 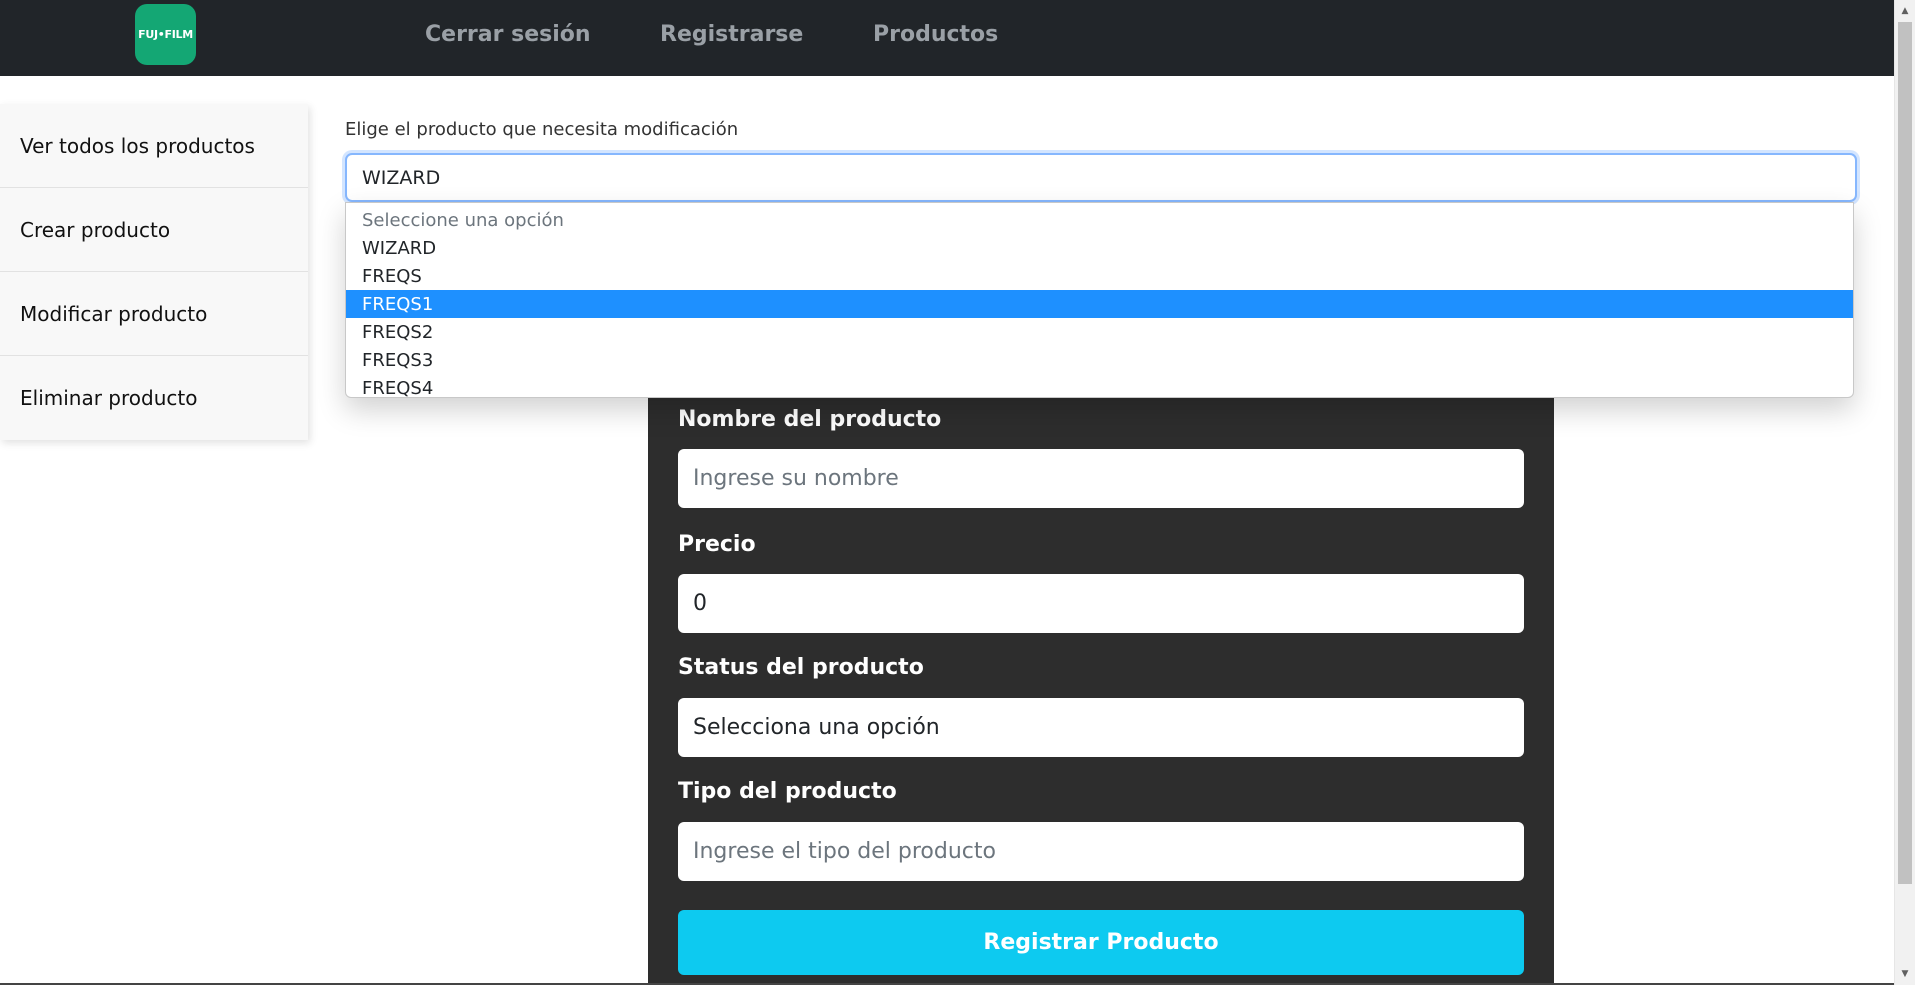 What do you see at coordinates (137, 145) in the screenshot?
I see `sidebar-item-label: Ver todos los productos` at bounding box center [137, 145].